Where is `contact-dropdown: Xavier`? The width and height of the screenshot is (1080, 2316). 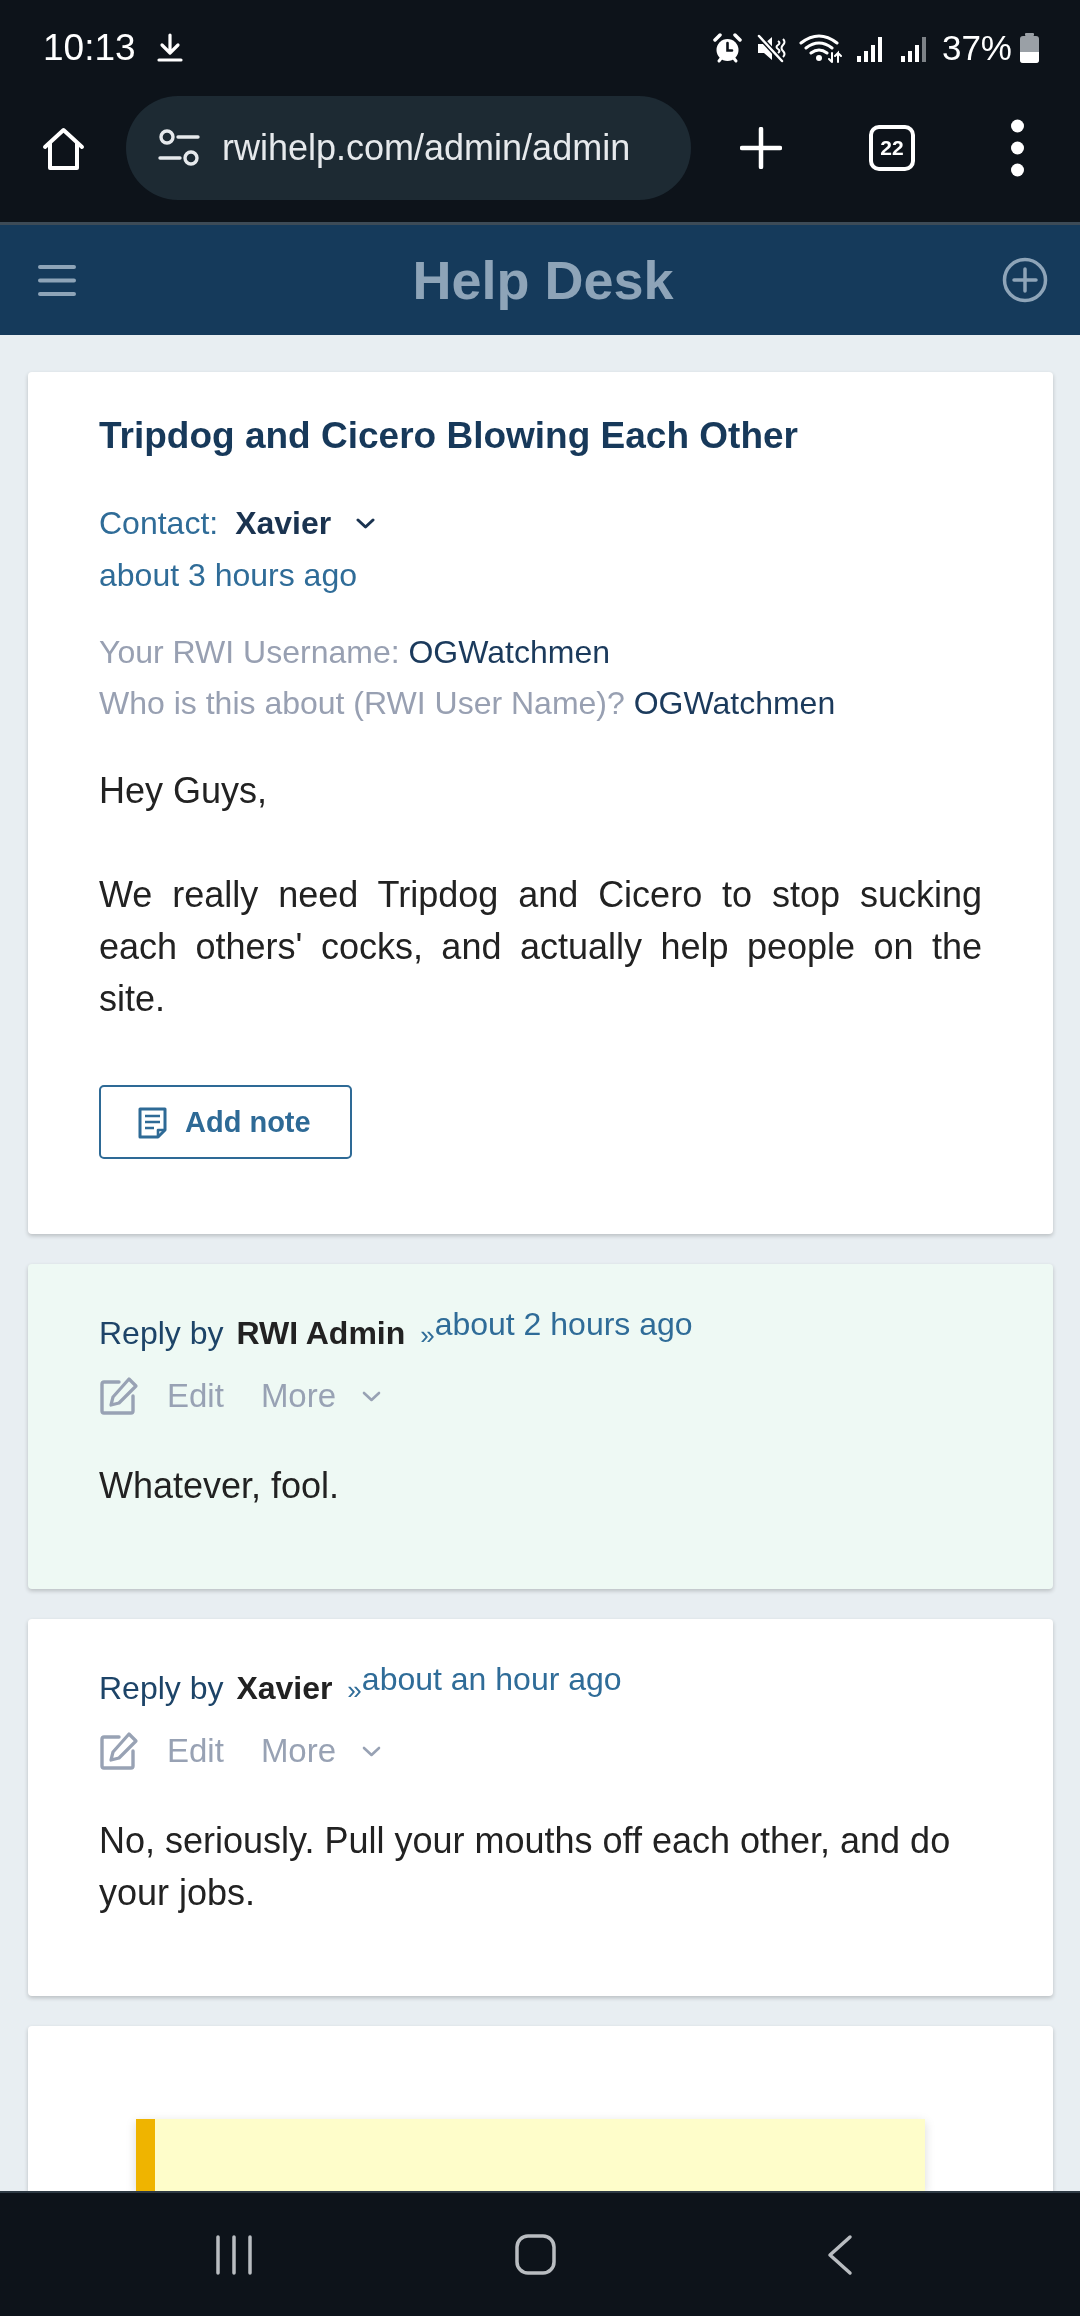 contact-dropdown: Xavier is located at coordinates (305, 523).